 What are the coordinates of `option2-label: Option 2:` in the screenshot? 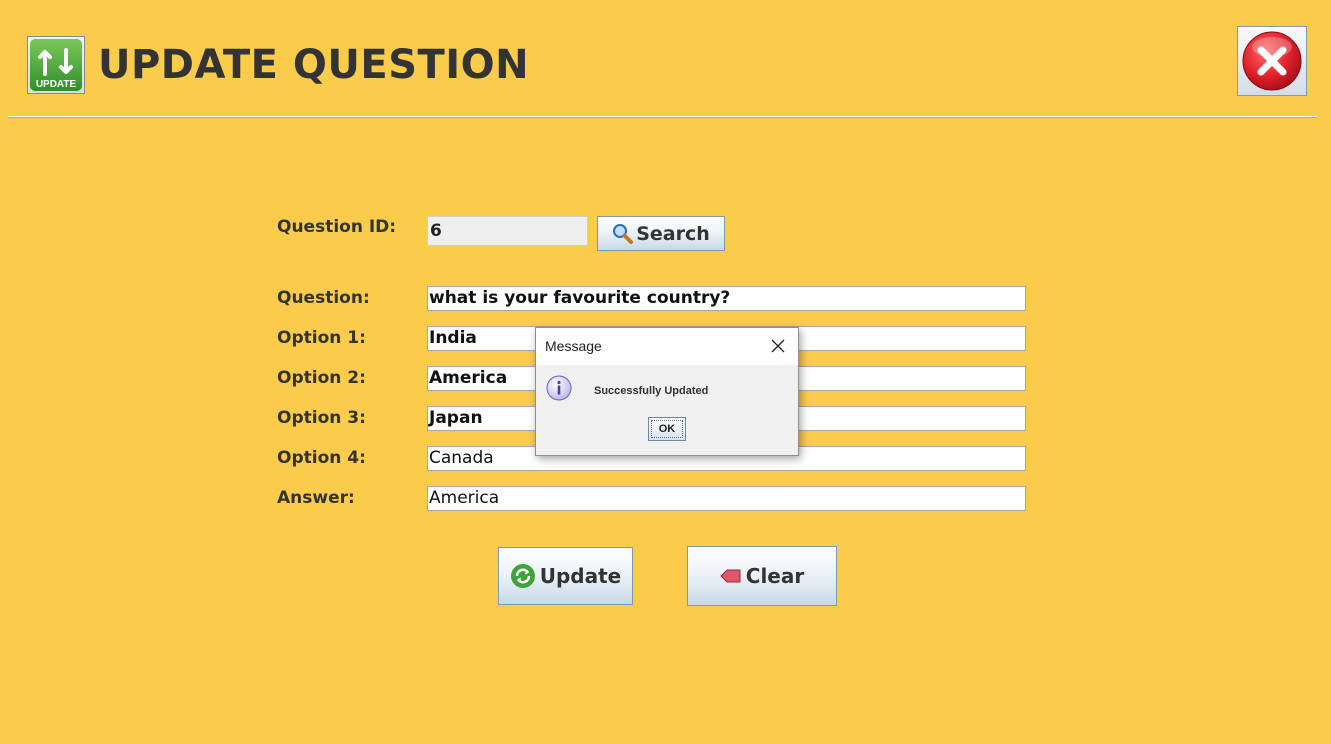 It's located at (321, 378).